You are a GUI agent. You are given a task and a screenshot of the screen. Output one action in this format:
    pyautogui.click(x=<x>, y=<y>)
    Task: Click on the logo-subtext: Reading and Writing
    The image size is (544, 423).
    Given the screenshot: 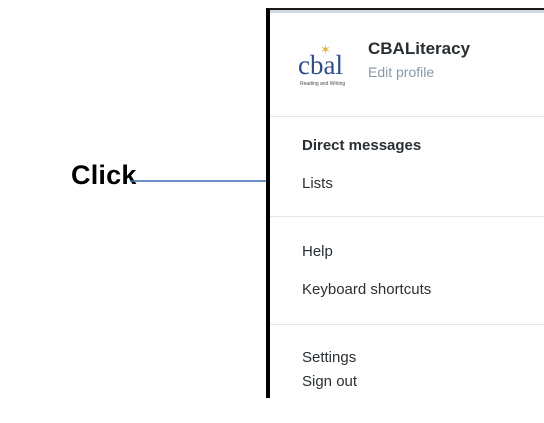 What is the action you would take?
    pyautogui.click(x=323, y=84)
    